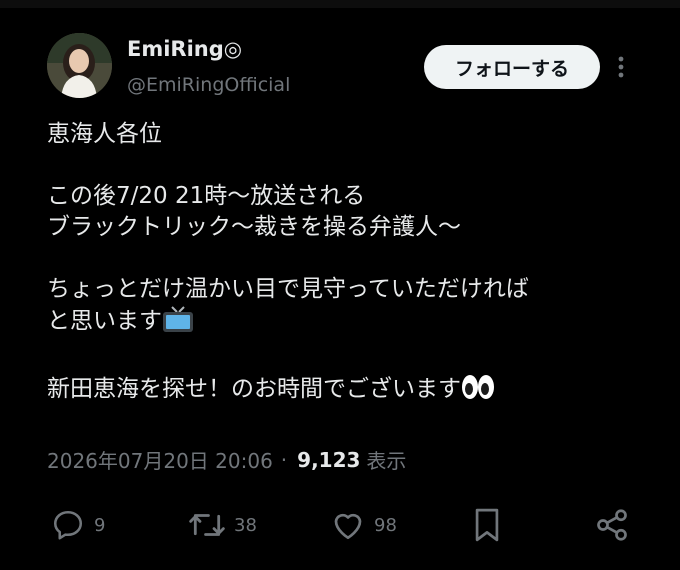  Describe the element at coordinates (329, 459) in the screenshot. I see `view-count: 9,123` at that location.